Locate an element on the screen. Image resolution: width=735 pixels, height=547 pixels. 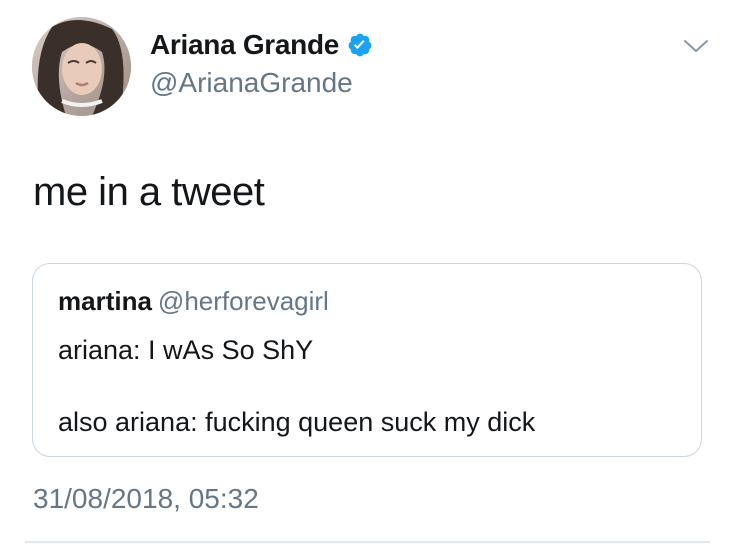
chevron-down-icon is located at coordinates (696, 46).